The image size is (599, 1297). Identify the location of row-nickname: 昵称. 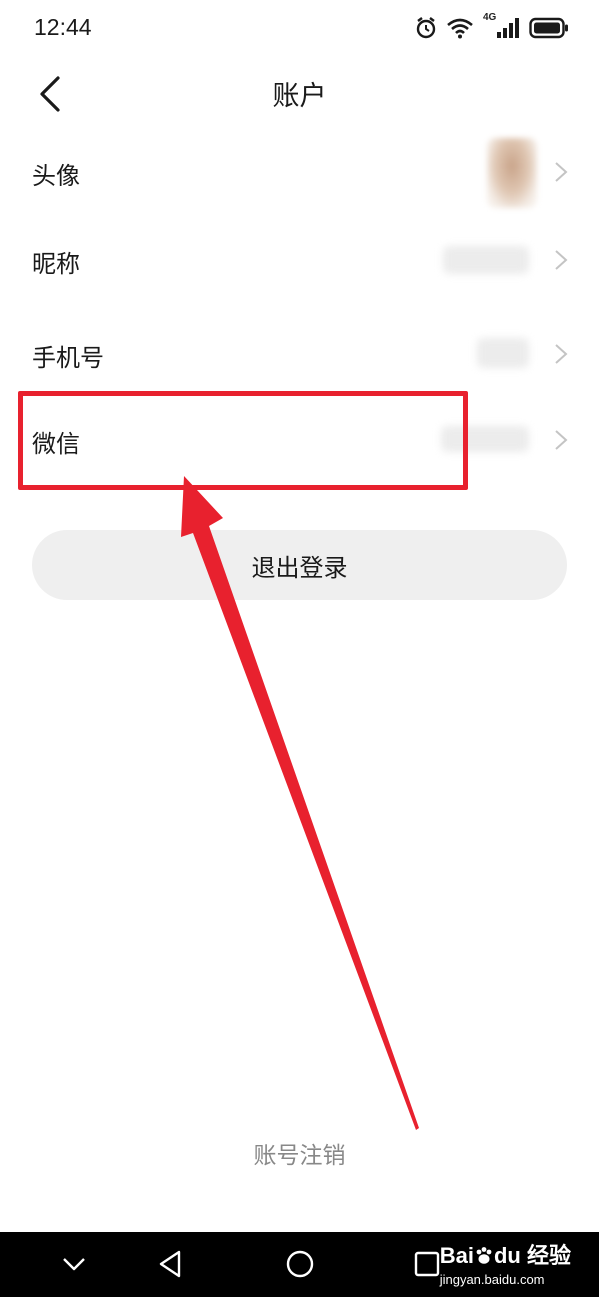
(299, 260).